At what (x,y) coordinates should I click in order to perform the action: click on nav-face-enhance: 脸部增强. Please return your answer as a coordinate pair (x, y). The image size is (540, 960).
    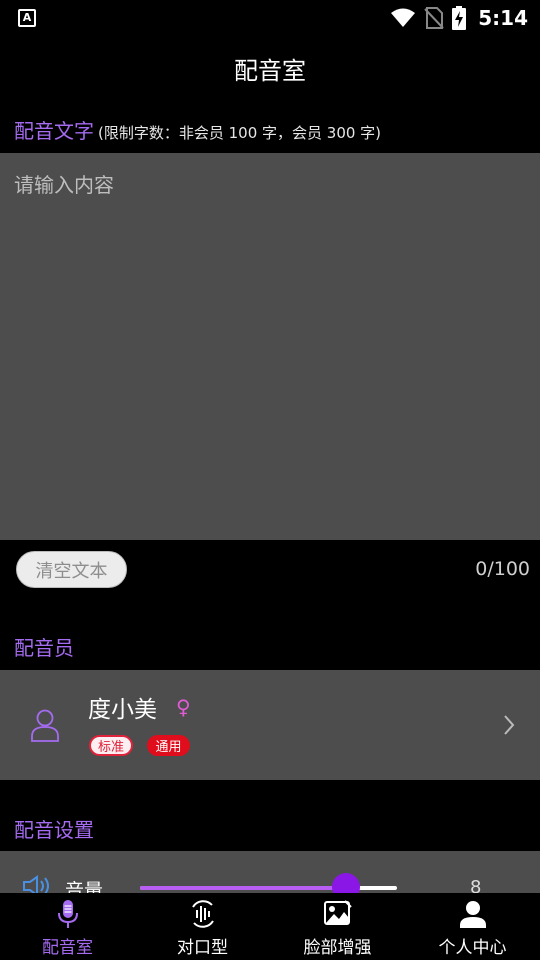
    Looking at the image, I should click on (337, 926).